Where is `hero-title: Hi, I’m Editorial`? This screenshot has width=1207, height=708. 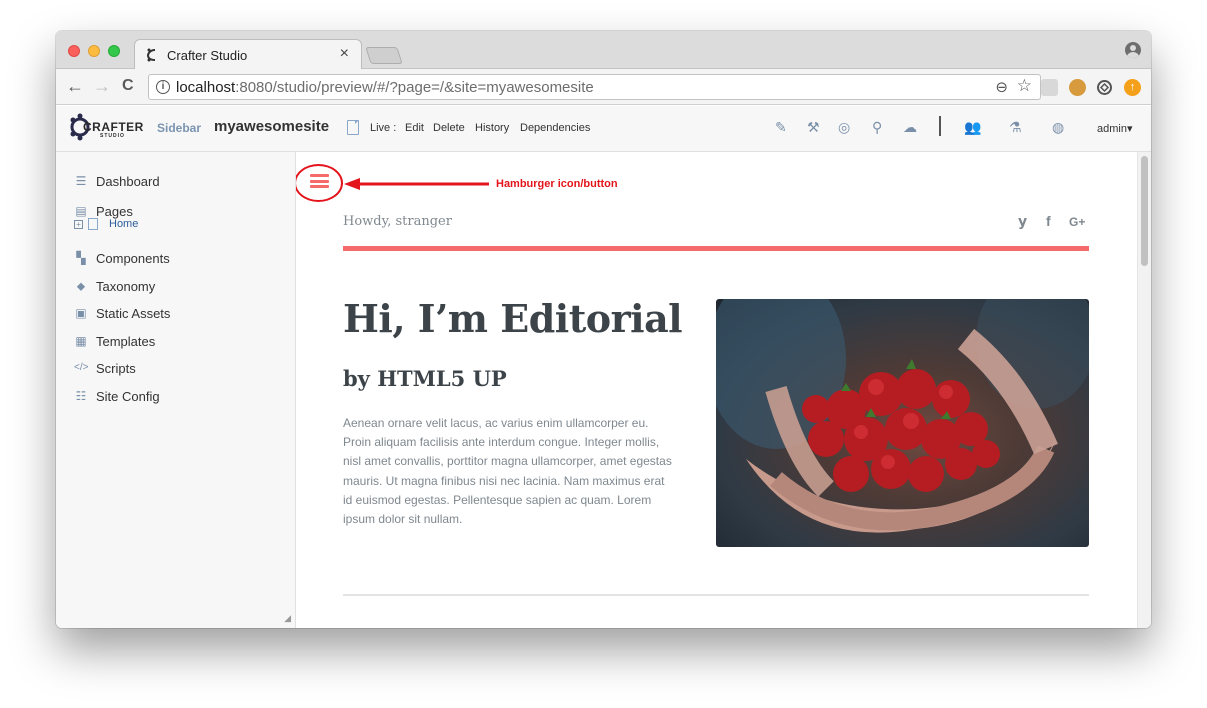
hero-title: Hi, I’m Editorial is located at coordinates (513, 318).